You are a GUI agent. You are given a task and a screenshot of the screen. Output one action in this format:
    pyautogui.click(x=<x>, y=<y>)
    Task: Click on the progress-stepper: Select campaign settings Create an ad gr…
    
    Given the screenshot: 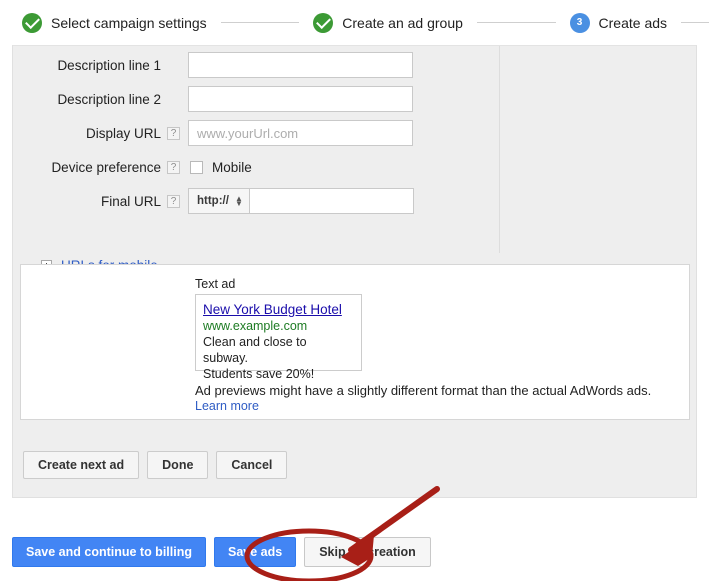 What is the action you would take?
    pyautogui.click(x=354, y=22)
    